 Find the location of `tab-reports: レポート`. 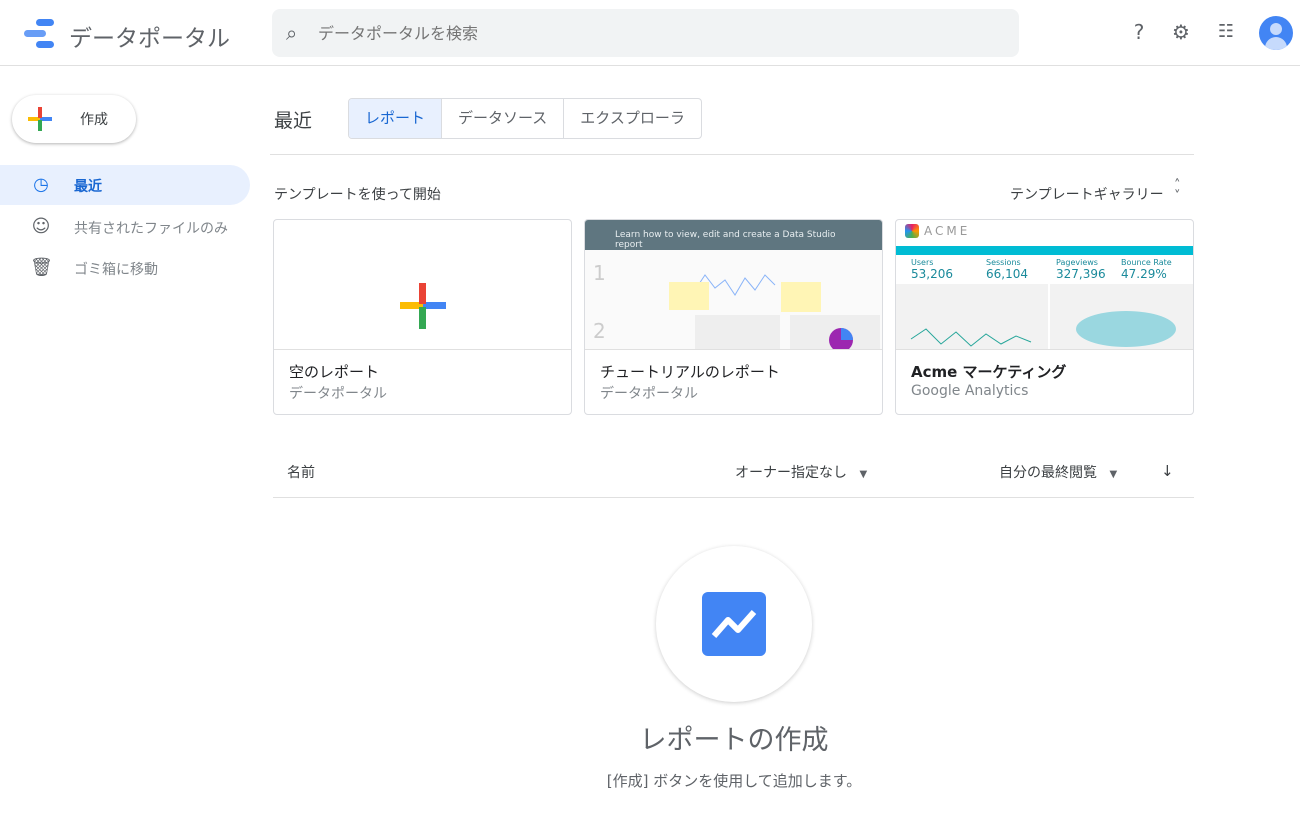

tab-reports: レポート is located at coordinates (395, 118).